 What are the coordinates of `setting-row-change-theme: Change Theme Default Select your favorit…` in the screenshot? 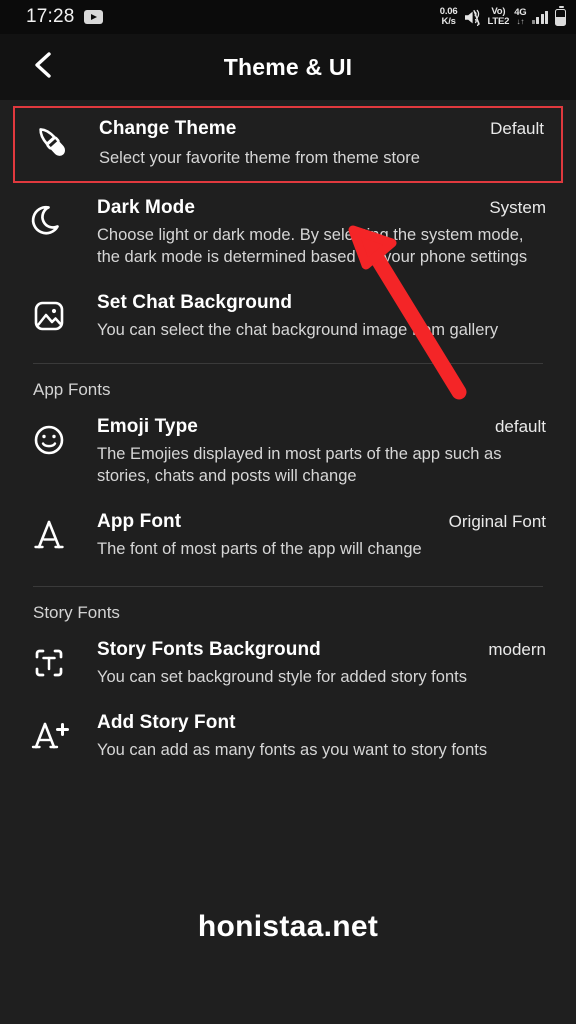 It's located at (288, 144).